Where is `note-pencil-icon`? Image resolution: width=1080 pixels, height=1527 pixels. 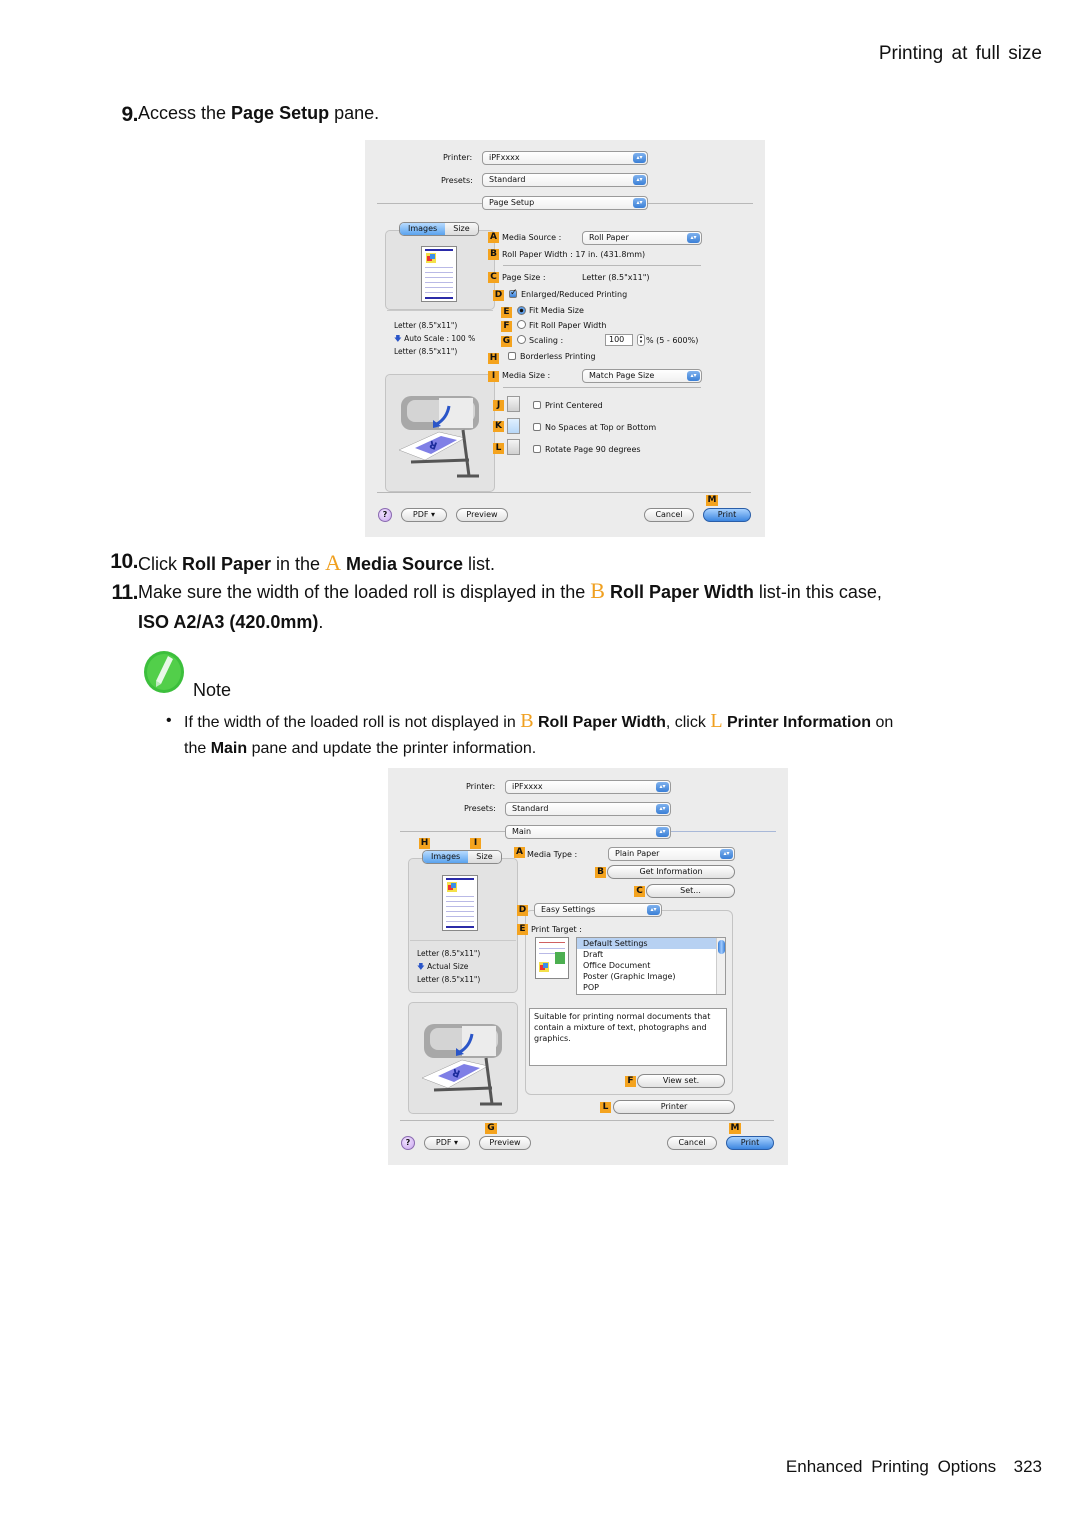
note-pencil-icon is located at coordinates (164, 672).